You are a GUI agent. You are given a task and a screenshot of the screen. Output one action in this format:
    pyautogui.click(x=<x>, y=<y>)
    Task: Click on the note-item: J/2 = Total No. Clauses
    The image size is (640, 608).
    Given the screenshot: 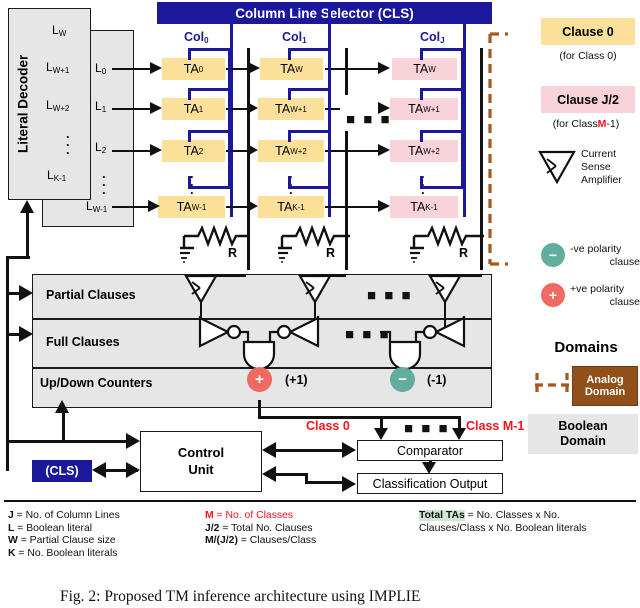 What is the action you would take?
    pyautogui.click(x=260, y=529)
    